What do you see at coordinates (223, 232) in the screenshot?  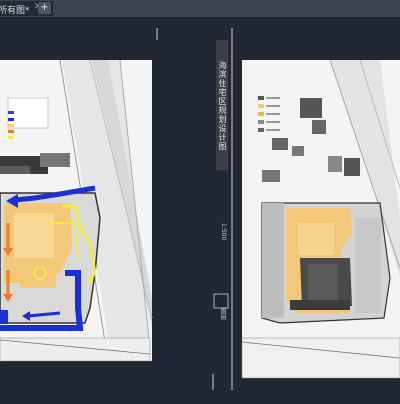 I see `drawing-scale: 1:500` at bounding box center [223, 232].